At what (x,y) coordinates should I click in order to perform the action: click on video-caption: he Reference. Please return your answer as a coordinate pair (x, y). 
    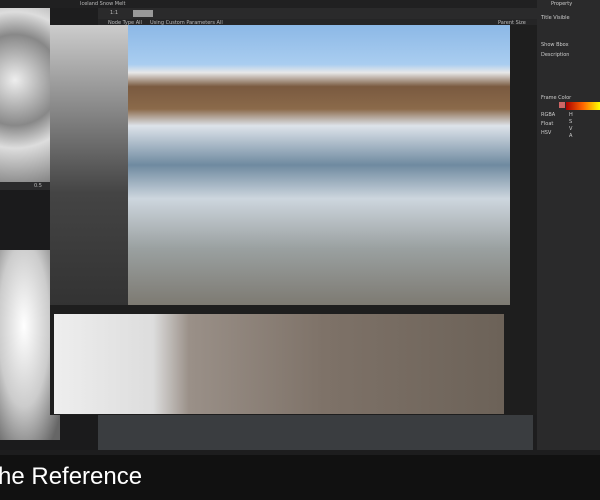
    Looking at the image, I should click on (300, 477).